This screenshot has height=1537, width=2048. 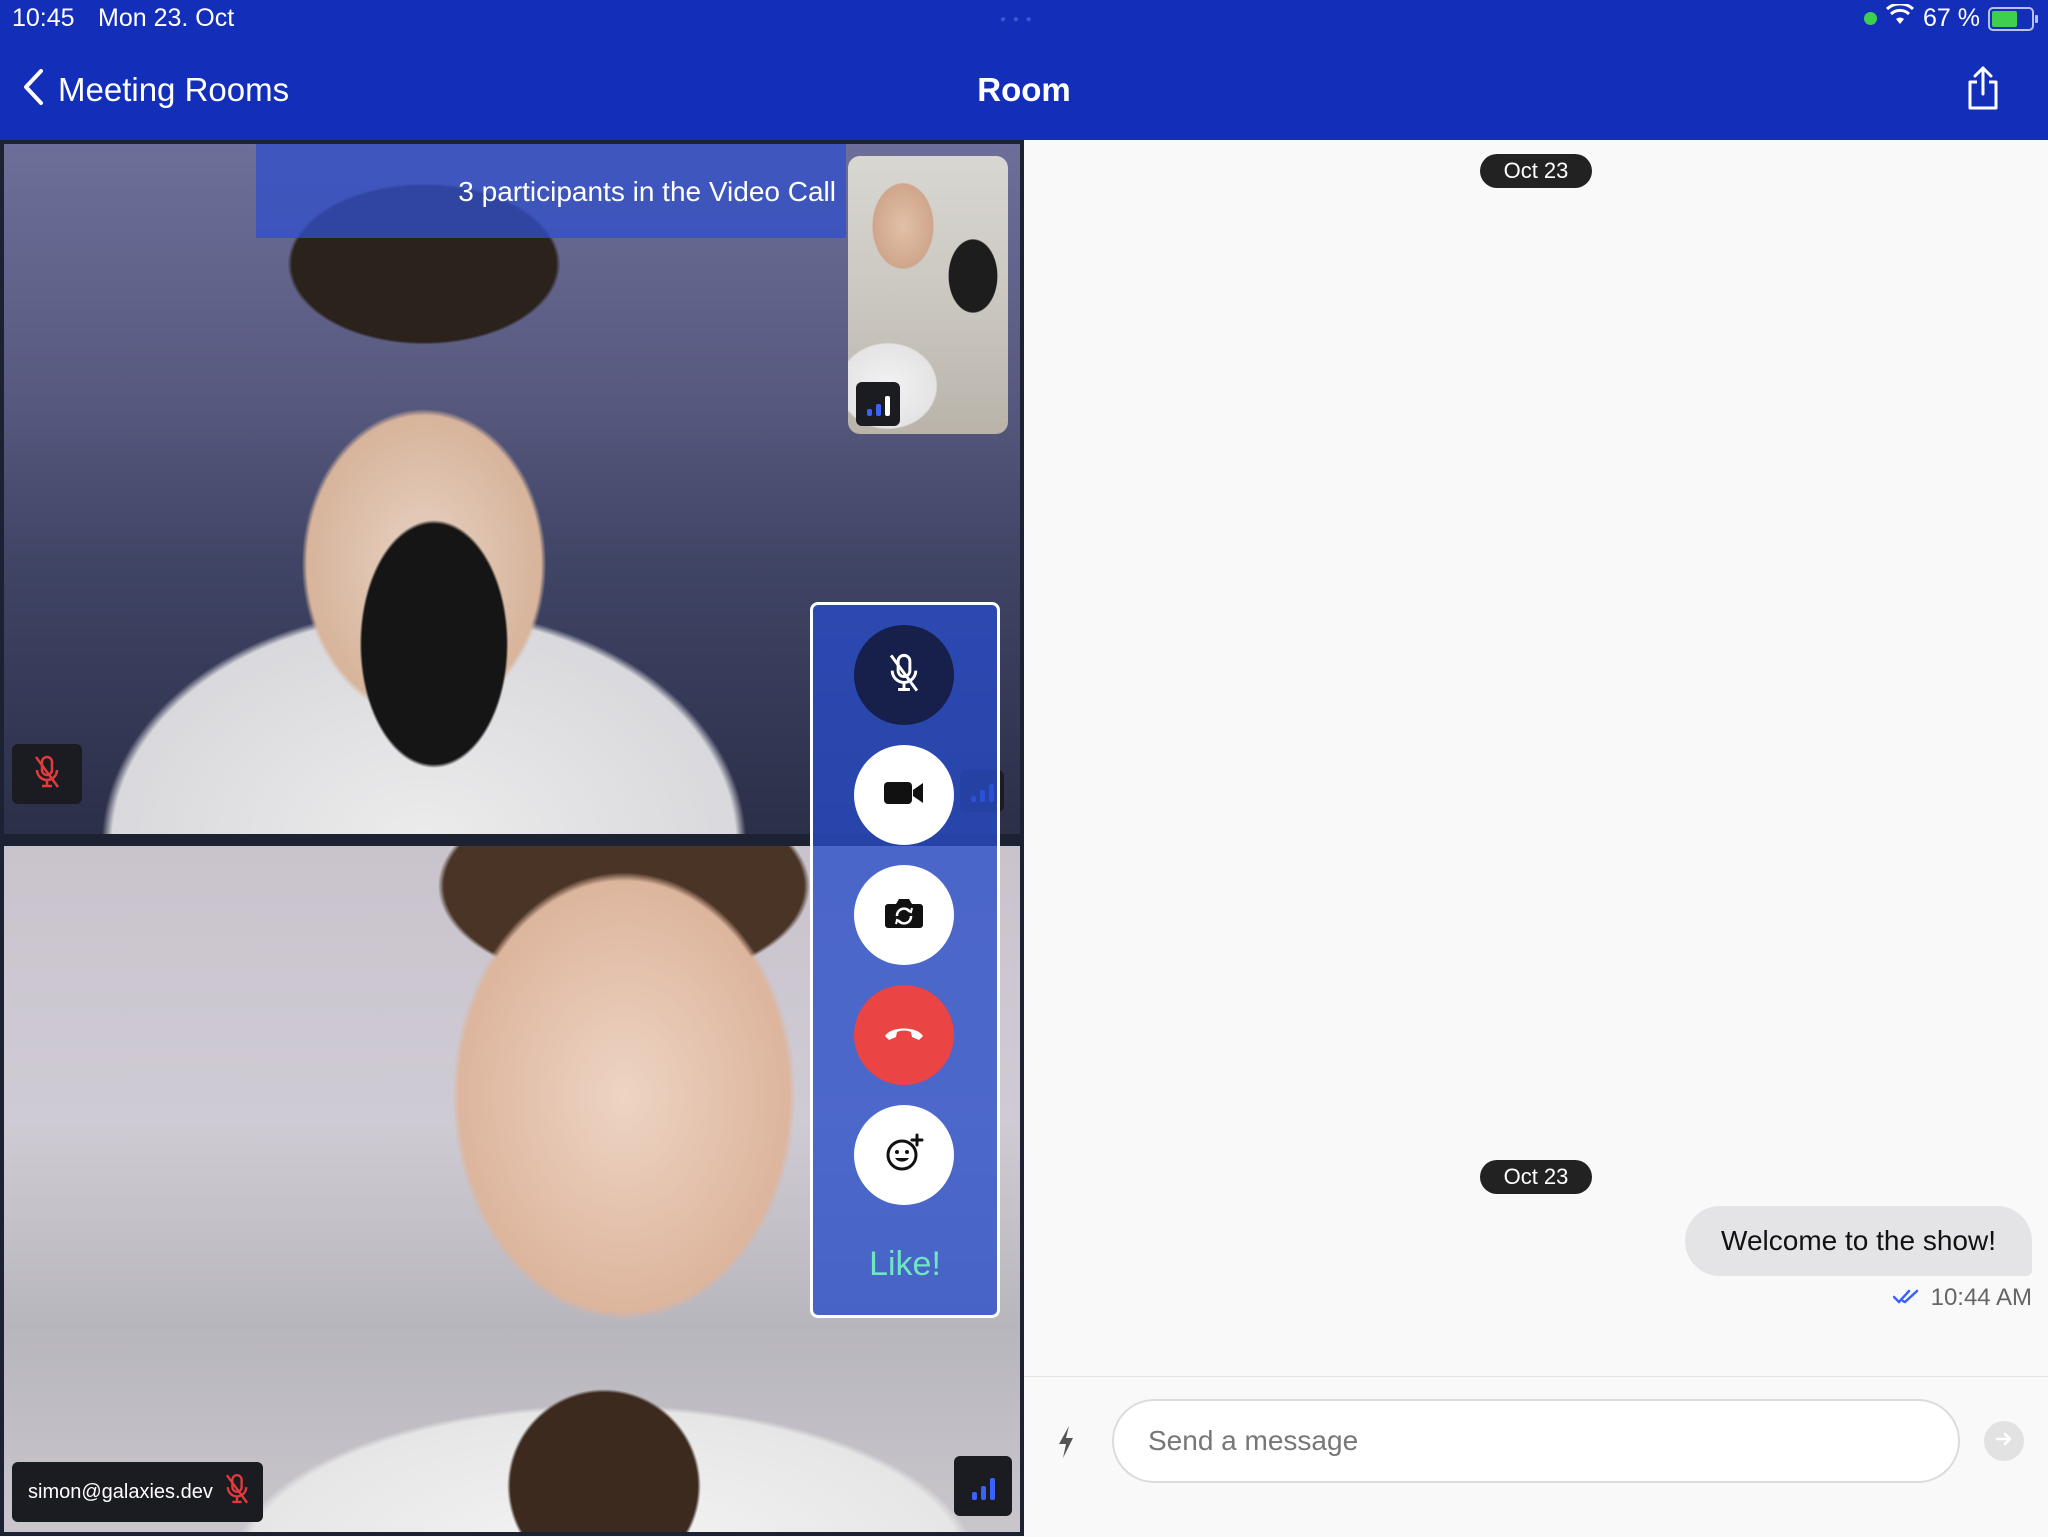 I want to click on emoji-add-icon, so click(x=904, y=1155).